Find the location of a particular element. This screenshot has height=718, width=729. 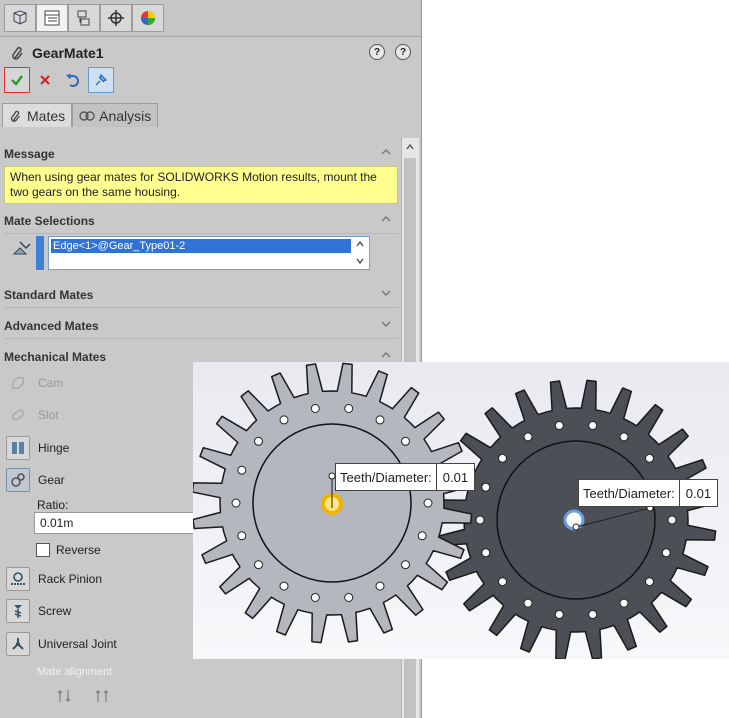

tab-mates-label: Mates is located at coordinates (46, 115).